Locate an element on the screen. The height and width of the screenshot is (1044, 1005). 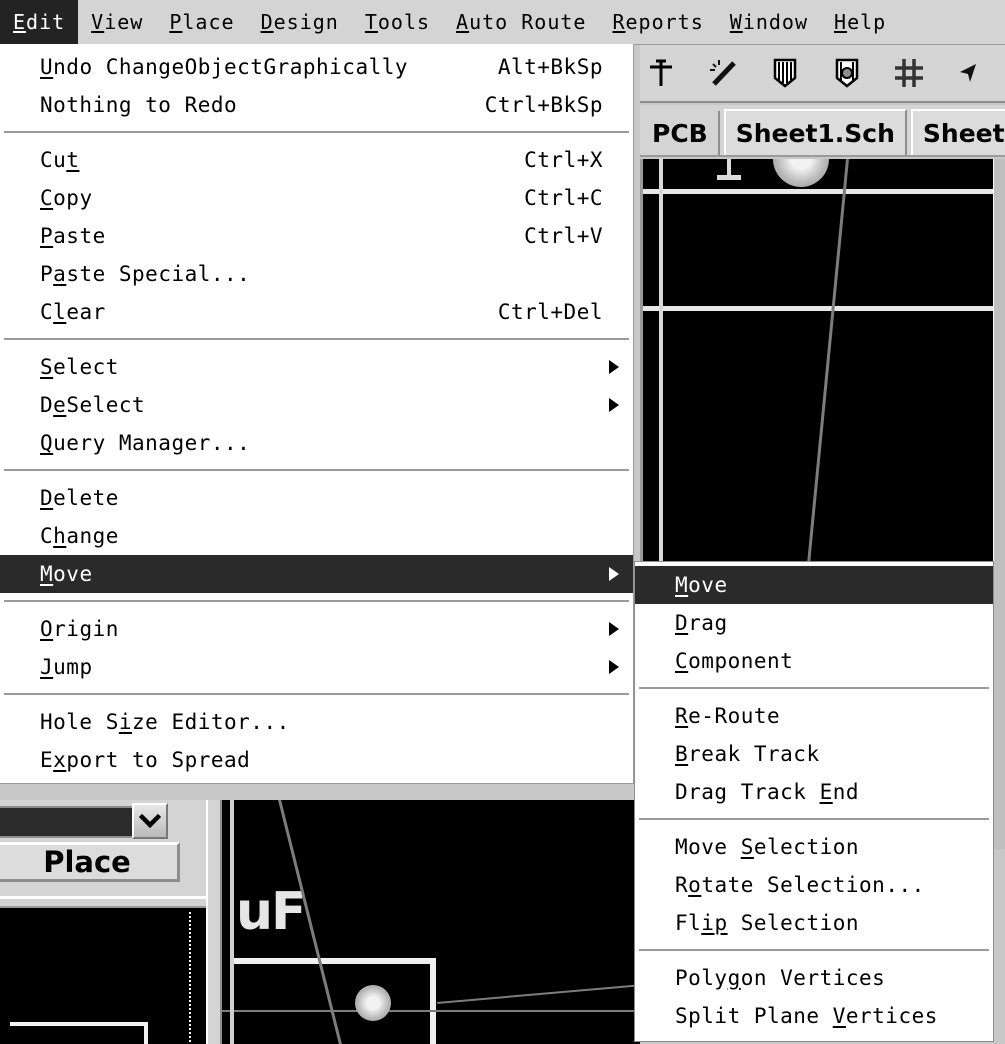
component-value-label: uF is located at coordinates (271, 912).